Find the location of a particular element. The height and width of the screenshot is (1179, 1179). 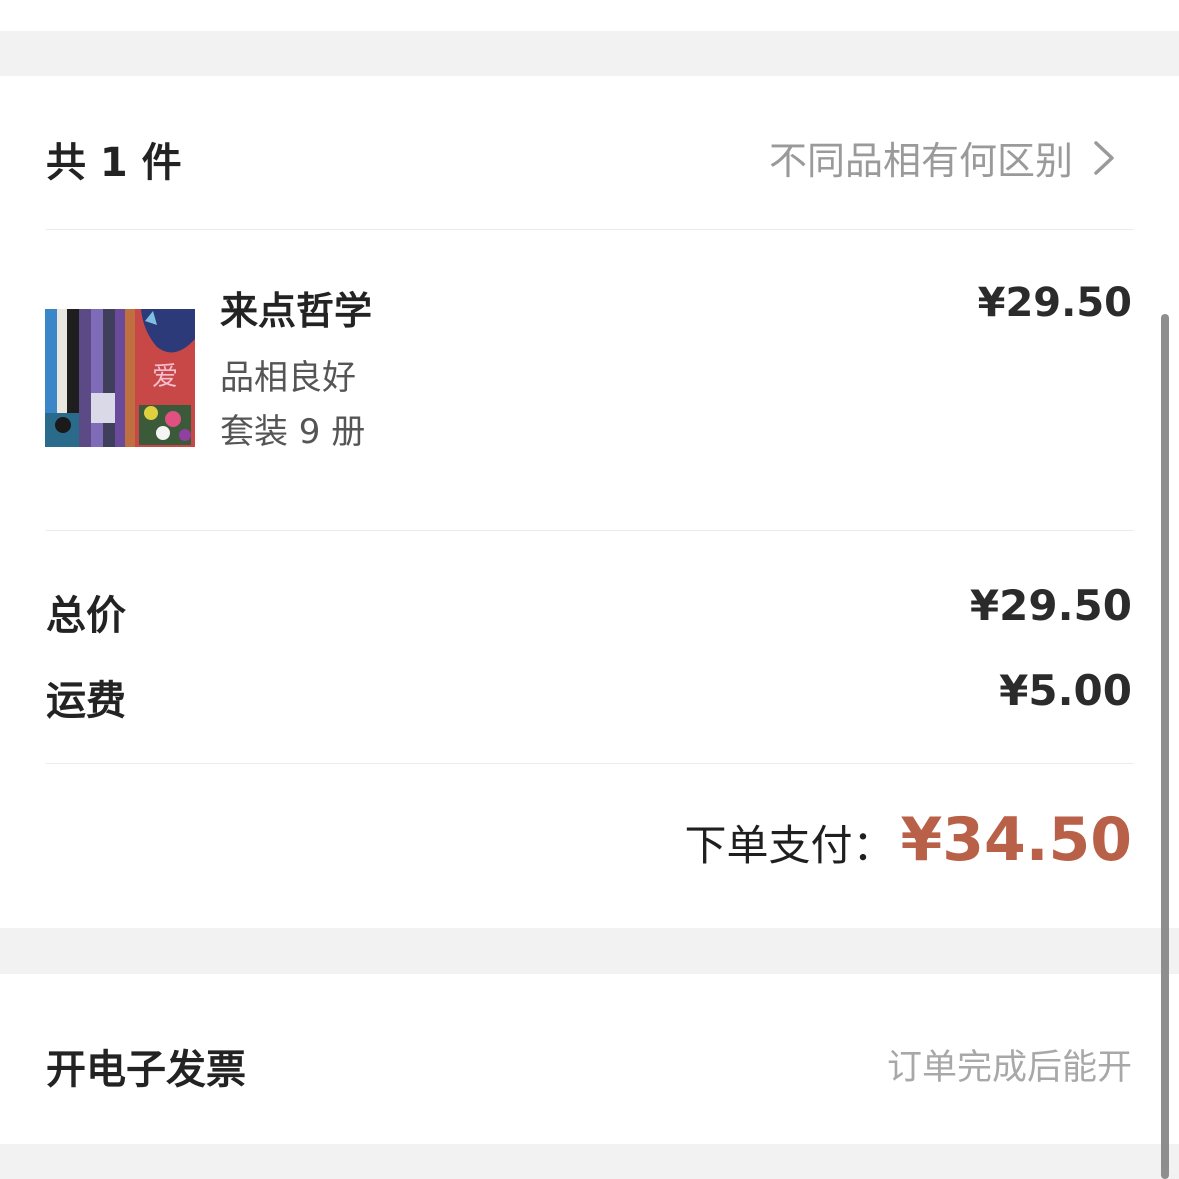

payment-summary: 下单支付： ¥34.50 is located at coordinates (908, 840).